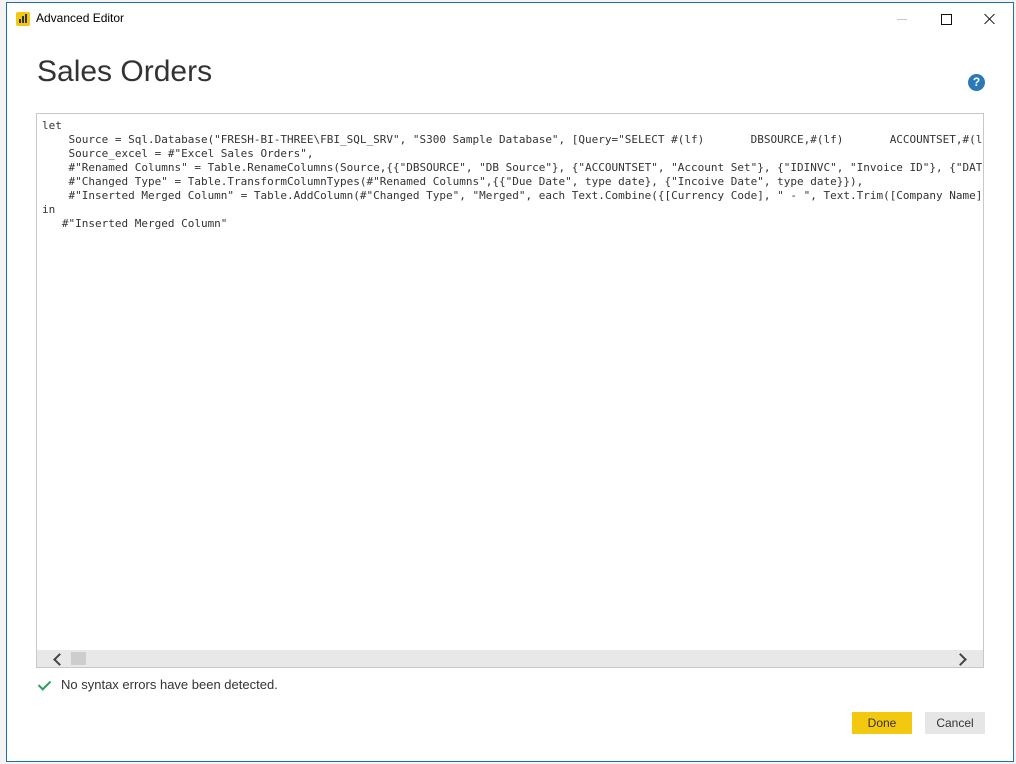  Describe the element at coordinates (512, 210) in the screenshot. I see `code-line: in` at that location.